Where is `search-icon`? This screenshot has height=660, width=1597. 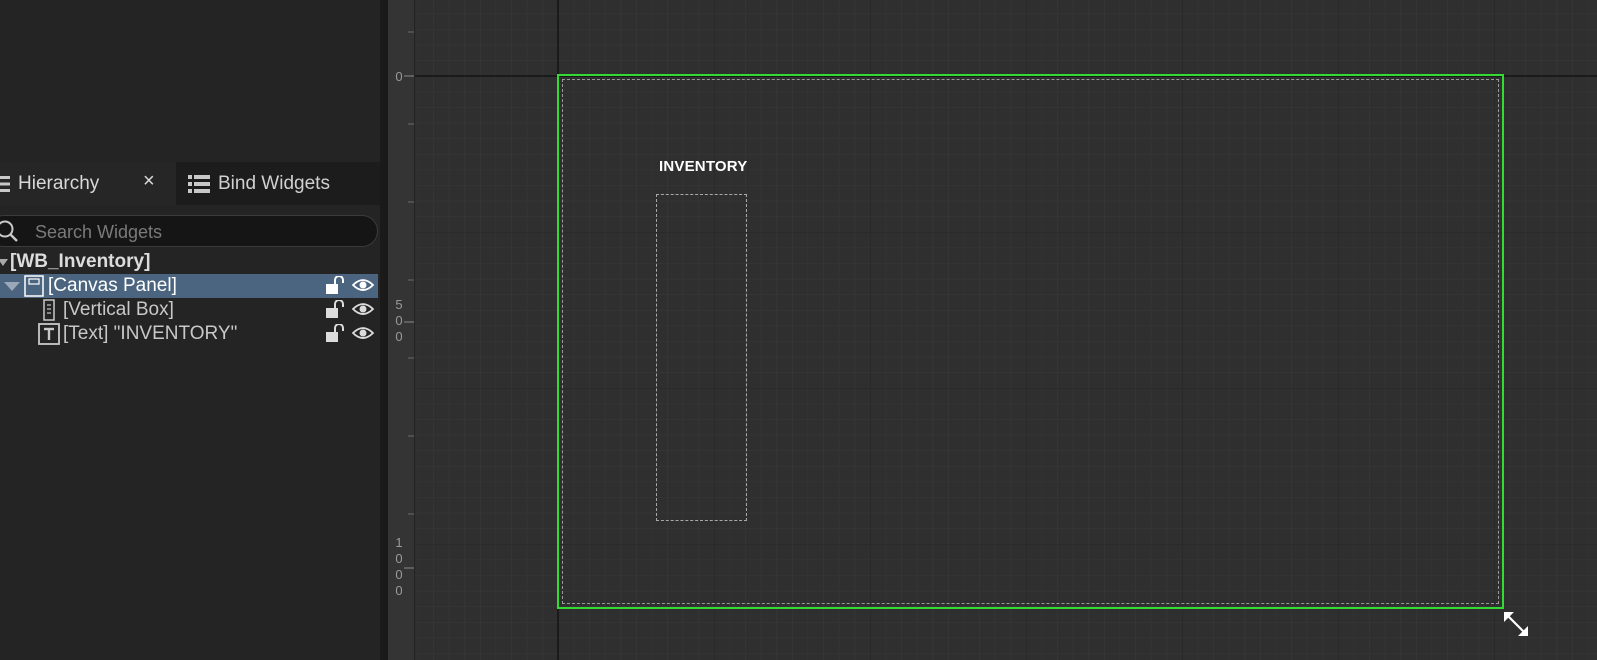
search-icon is located at coordinates (9, 231).